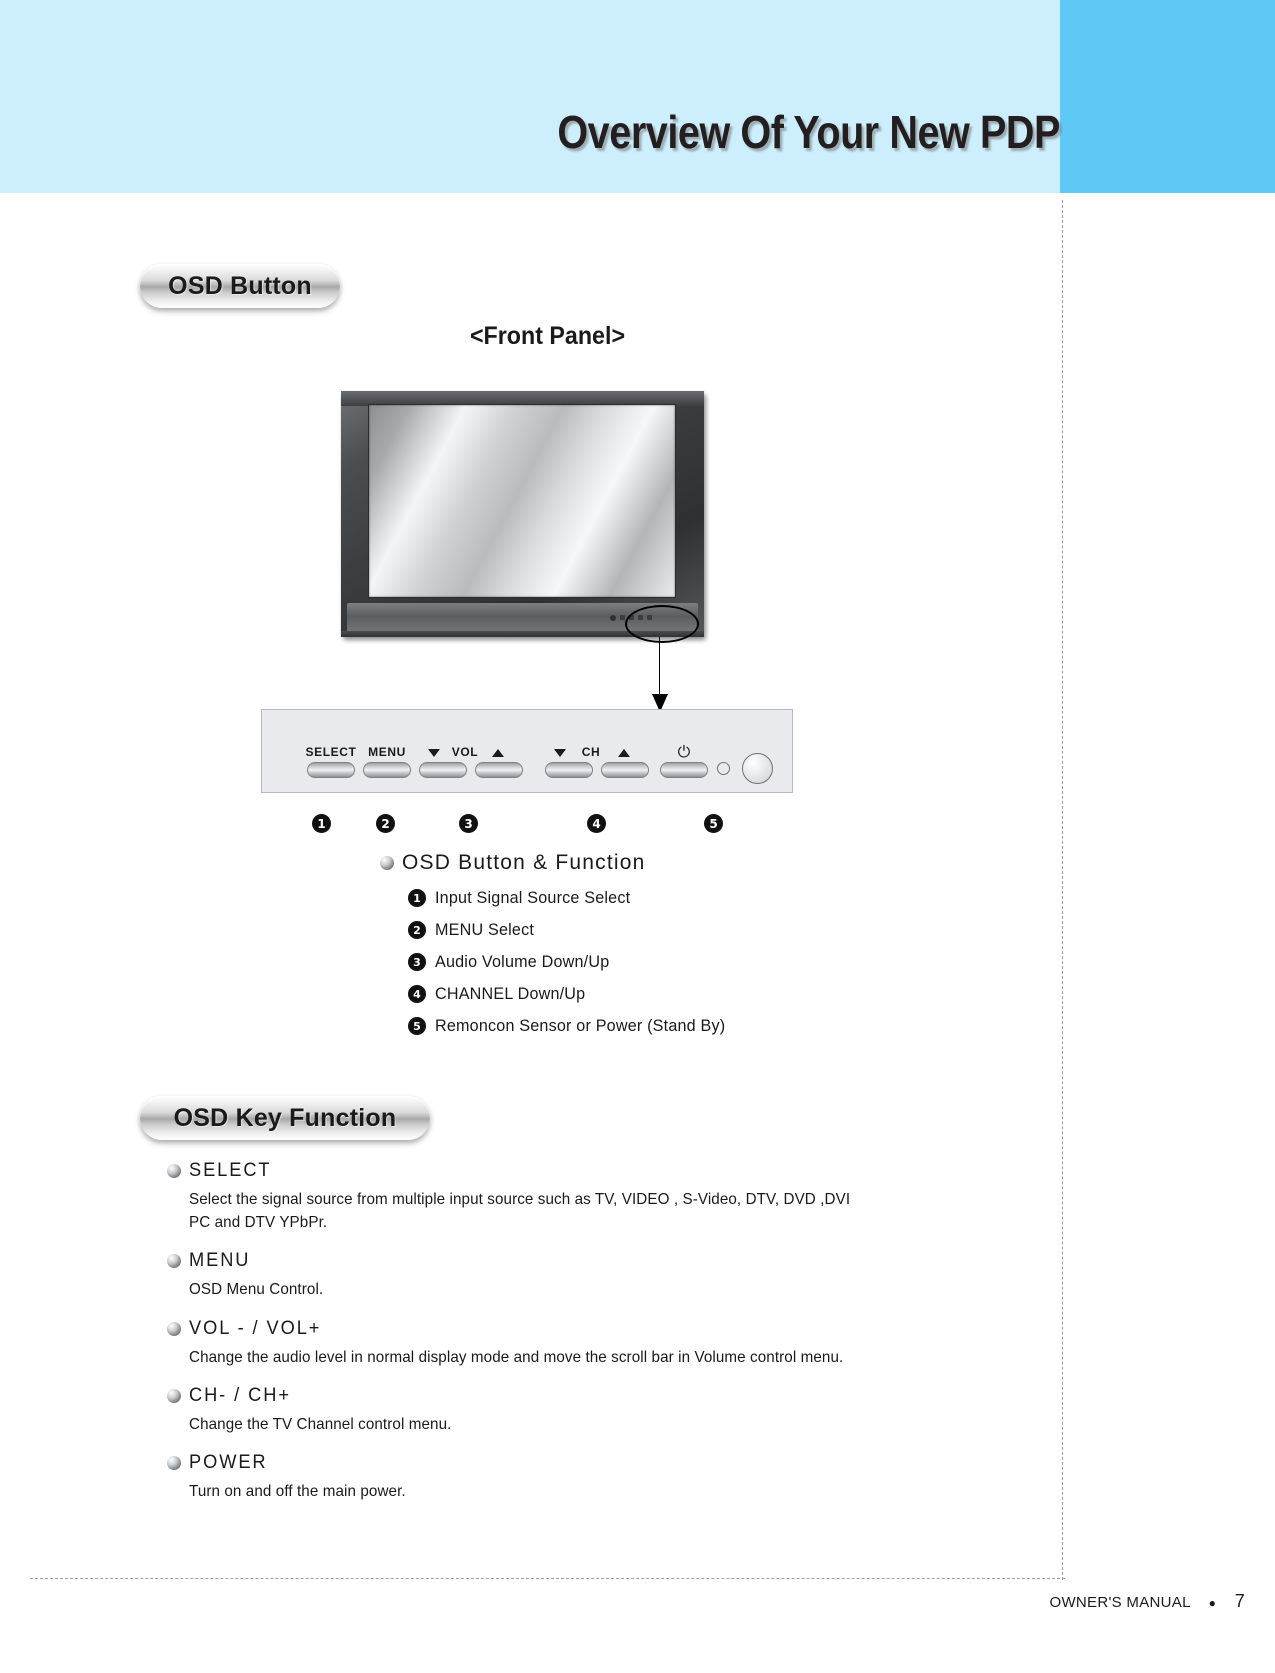 The height and width of the screenshot is (1673, 1275). Describe the element at coordinates (612, 1275) in the screenshot. I see `key-function-group-menu: MENU OSD Menu Control.` at that location.